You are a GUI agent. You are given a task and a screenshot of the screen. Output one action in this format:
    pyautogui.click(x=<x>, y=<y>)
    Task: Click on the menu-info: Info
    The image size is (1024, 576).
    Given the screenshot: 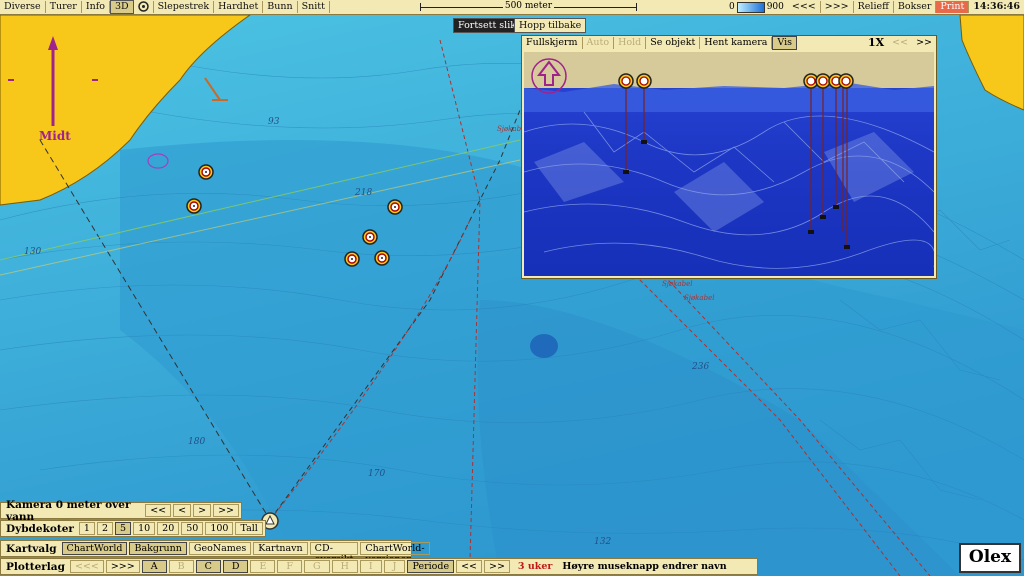 What is the action you would take?
    pyautogui.click(x=96, y=7)
    